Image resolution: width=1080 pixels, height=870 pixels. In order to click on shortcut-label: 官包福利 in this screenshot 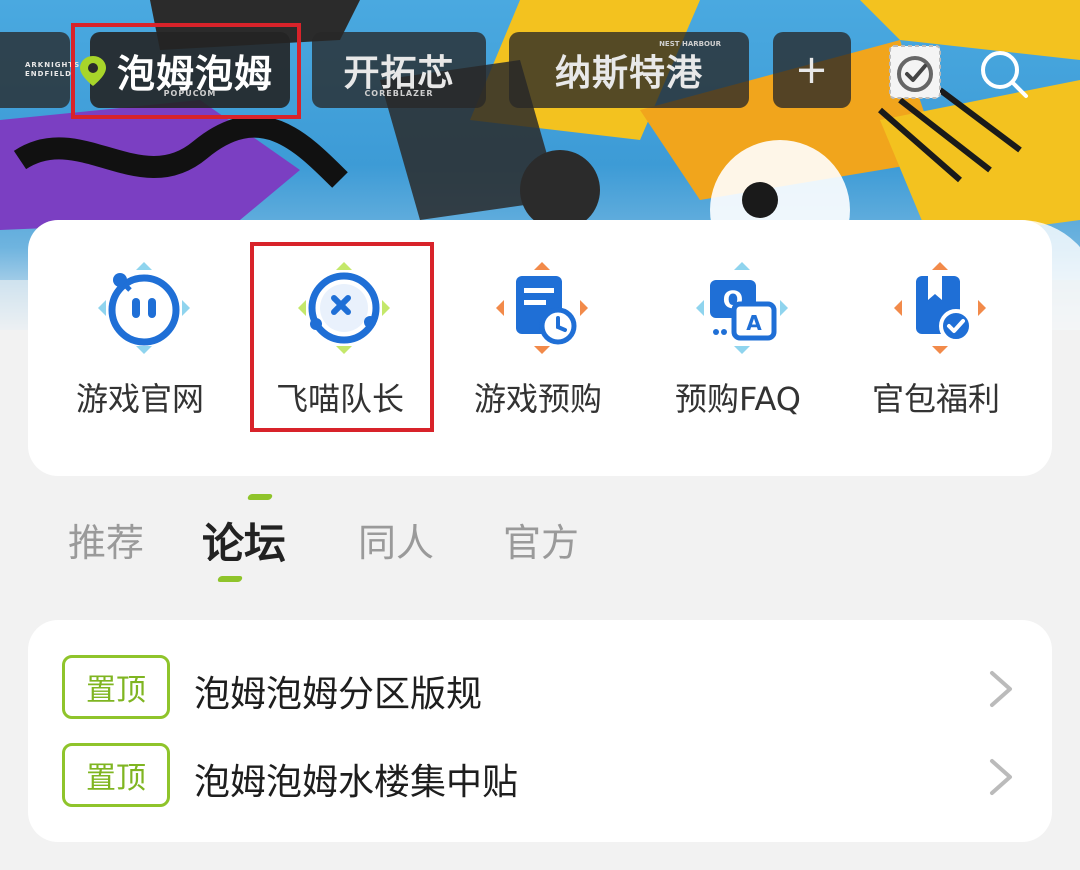, I will do `click(935, 399)`.